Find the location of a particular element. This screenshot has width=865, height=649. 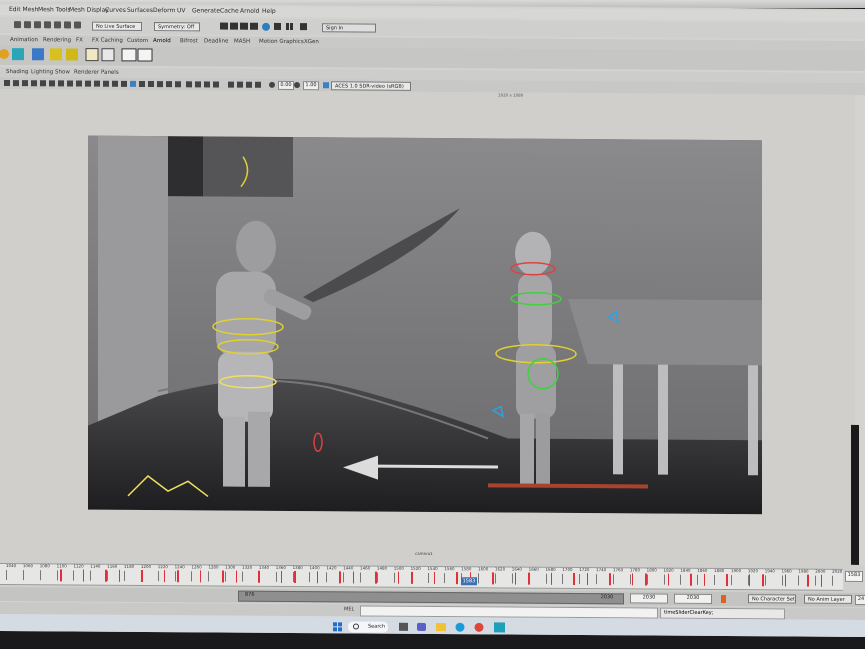

shelf-tab-xgen: XGen is located at coordinates (311, 42).